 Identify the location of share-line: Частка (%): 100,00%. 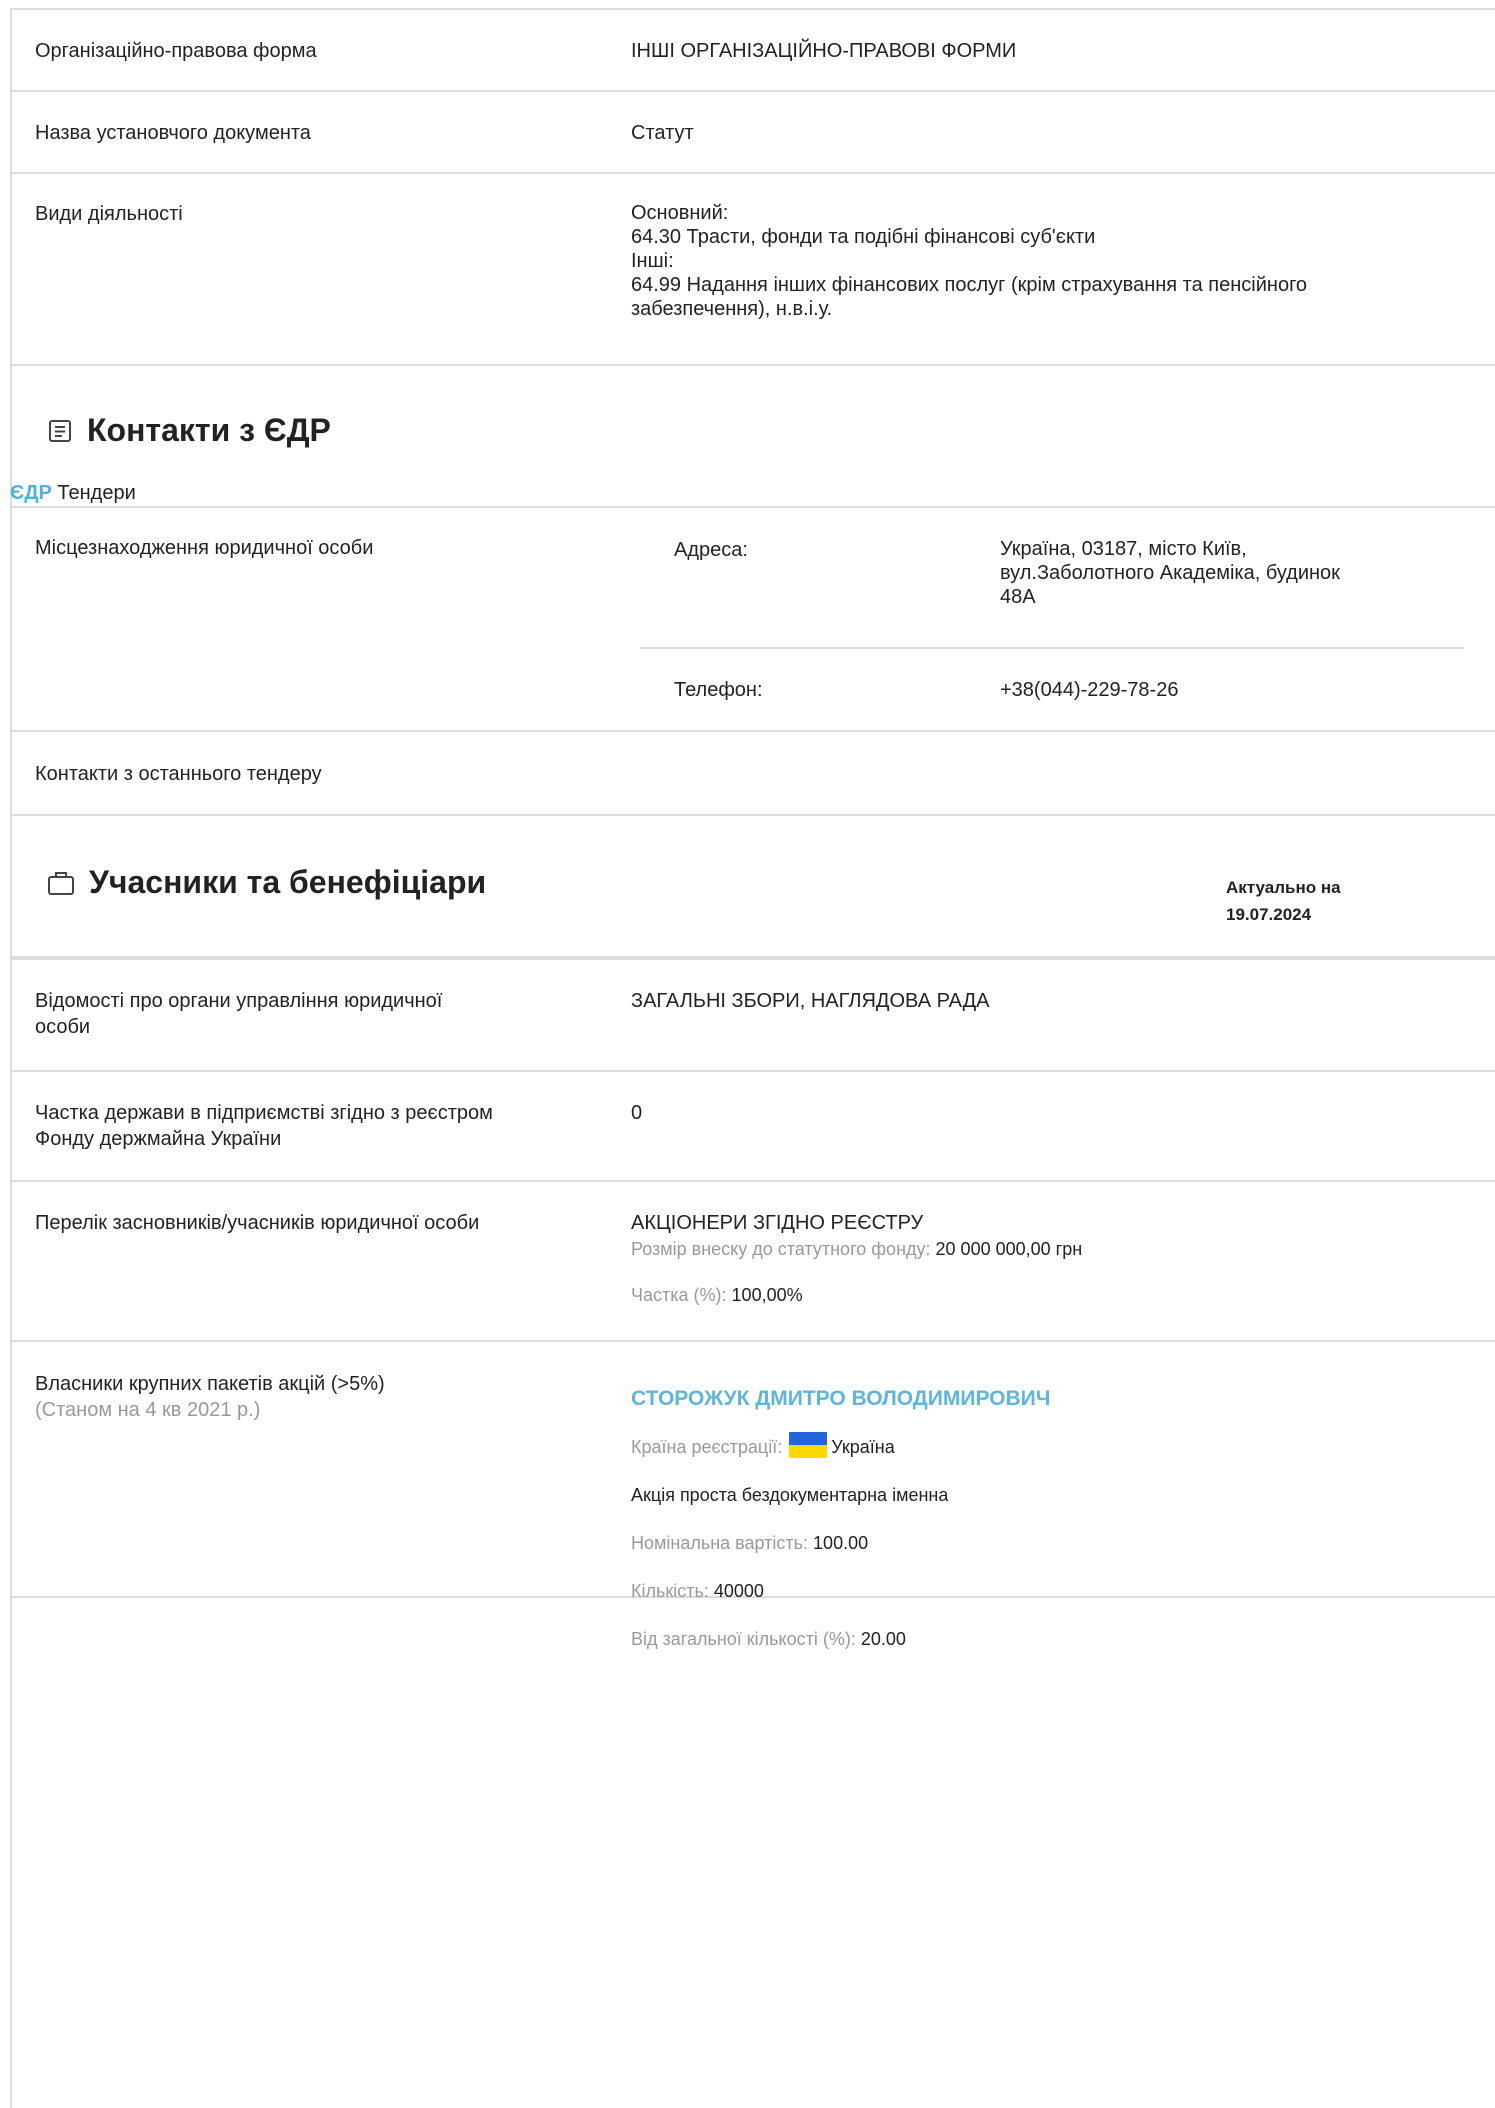
(856, 1295).